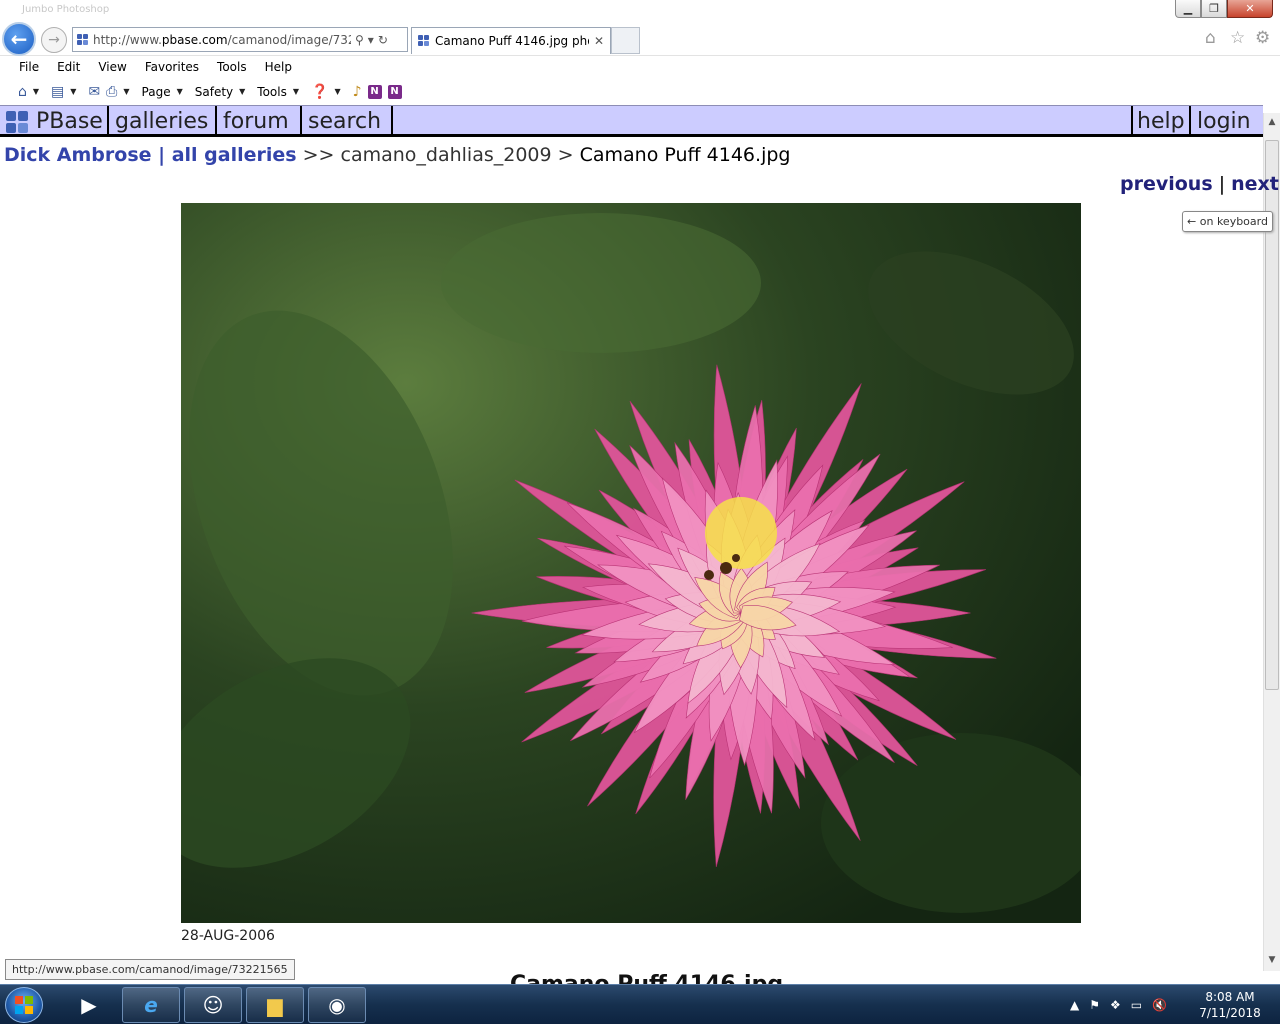  Describe the element at coordinates (234, 155) in the screenshot. I see `breadcrumb-all-galleries-link: all galleries` at that location.